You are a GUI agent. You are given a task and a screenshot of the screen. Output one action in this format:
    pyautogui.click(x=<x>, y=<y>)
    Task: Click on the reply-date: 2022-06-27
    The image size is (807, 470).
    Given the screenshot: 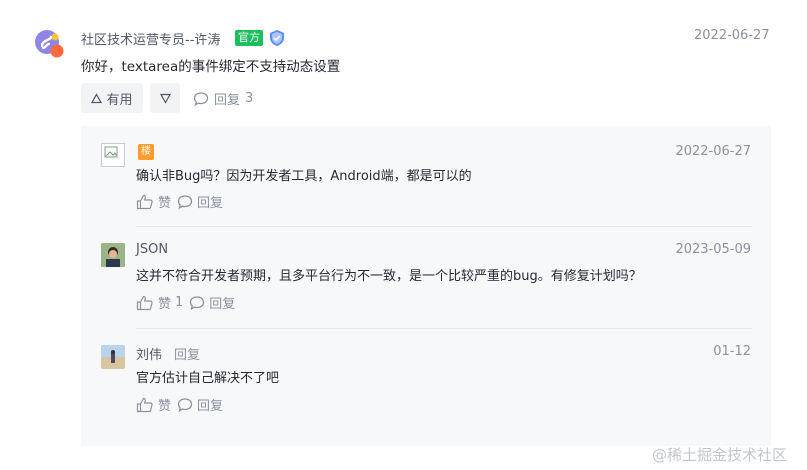 What is the action you would take?
    pyautogui.click(x=713, y=151)
    